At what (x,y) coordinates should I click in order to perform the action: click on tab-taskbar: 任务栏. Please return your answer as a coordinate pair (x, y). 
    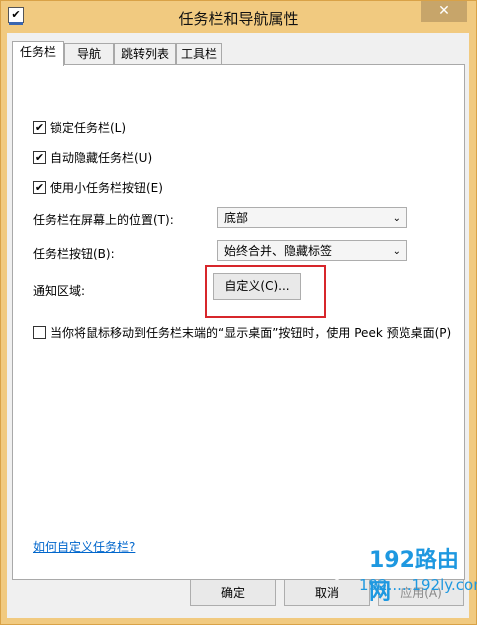
    Looking at the image, I should click on (38, 53).